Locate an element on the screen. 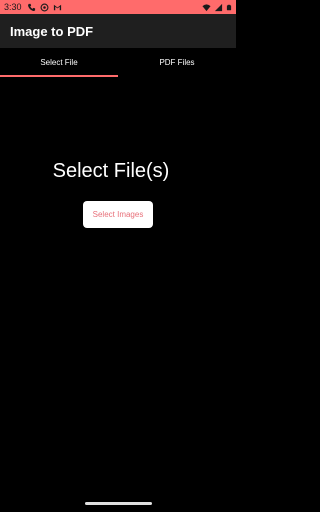 Image resolution: width=320 pixels, height=512 pixels. tab-select-file-label: Select File is located at coordinates (59, 62).